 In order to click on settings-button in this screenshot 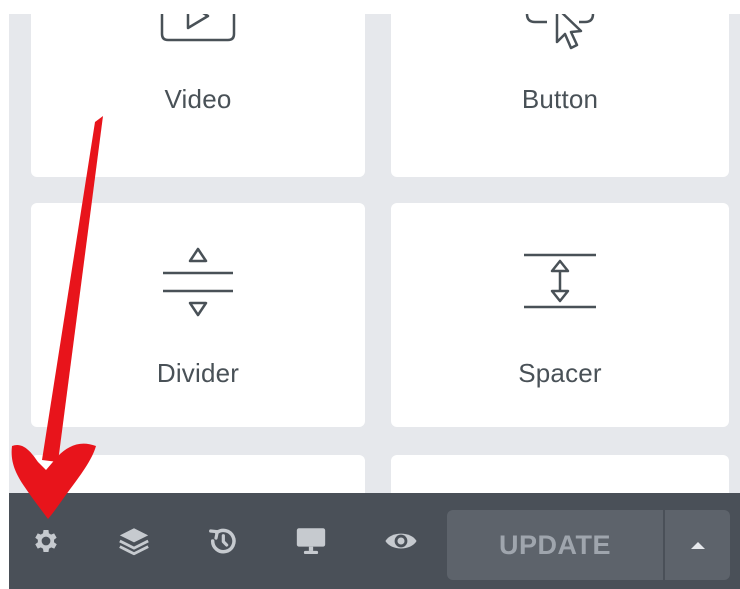, I will do `click(46, 541)`.